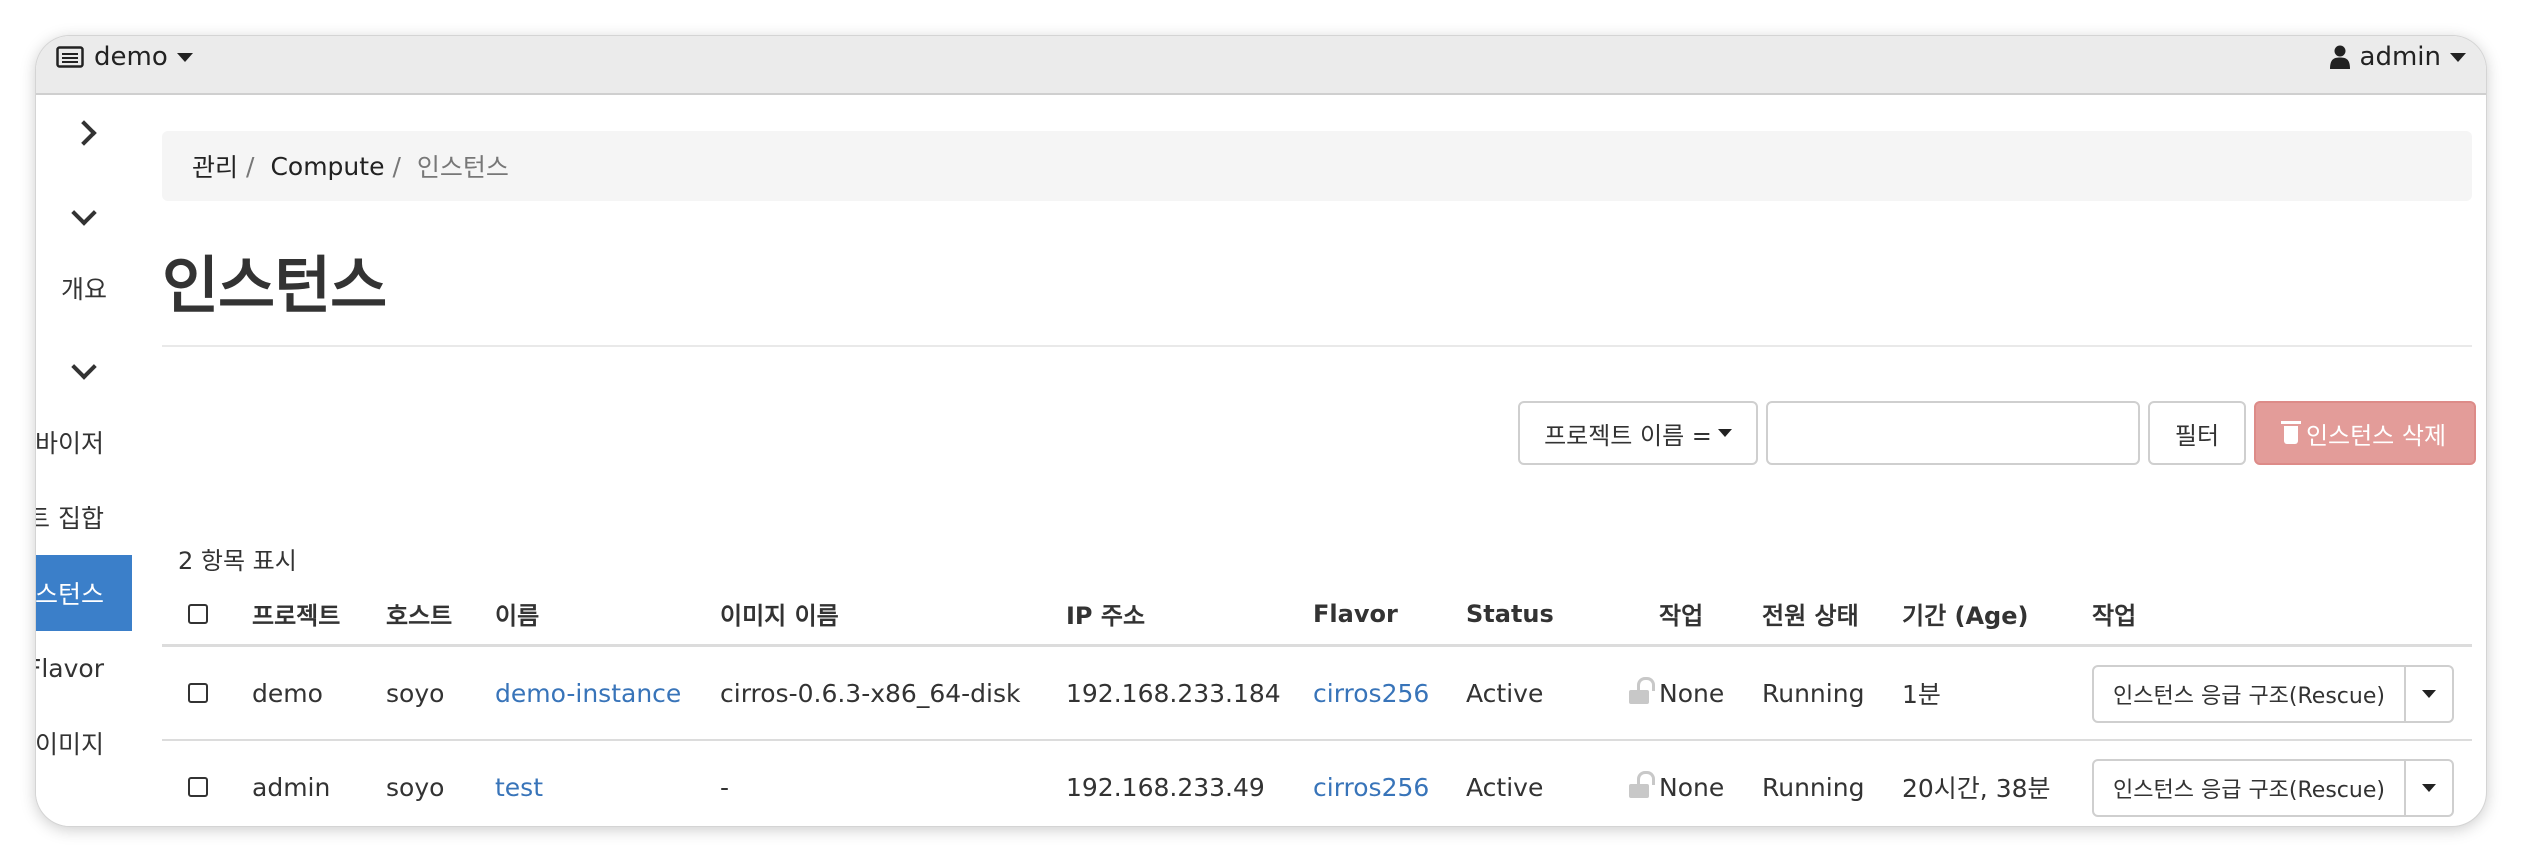 Image resolution: width=2524 pixels, height=862 pixels. I want to click on delete-instances-button: 인스턴스 삭제, so click(2365, 433).